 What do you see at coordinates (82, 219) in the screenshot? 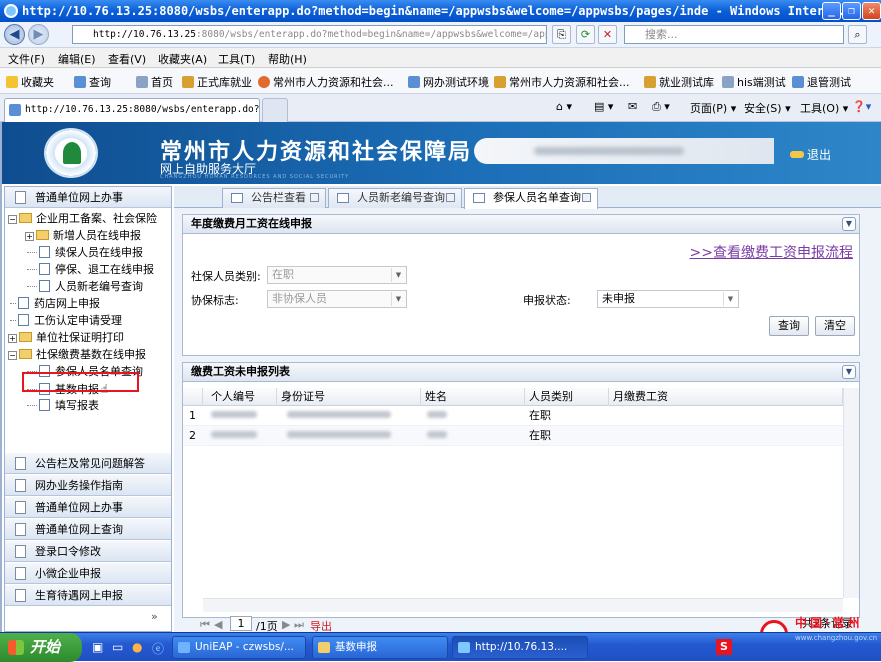
I see `tree-node-employment-insurance: − 企业用工备案、社会保险` at bounding box center [82, 219].